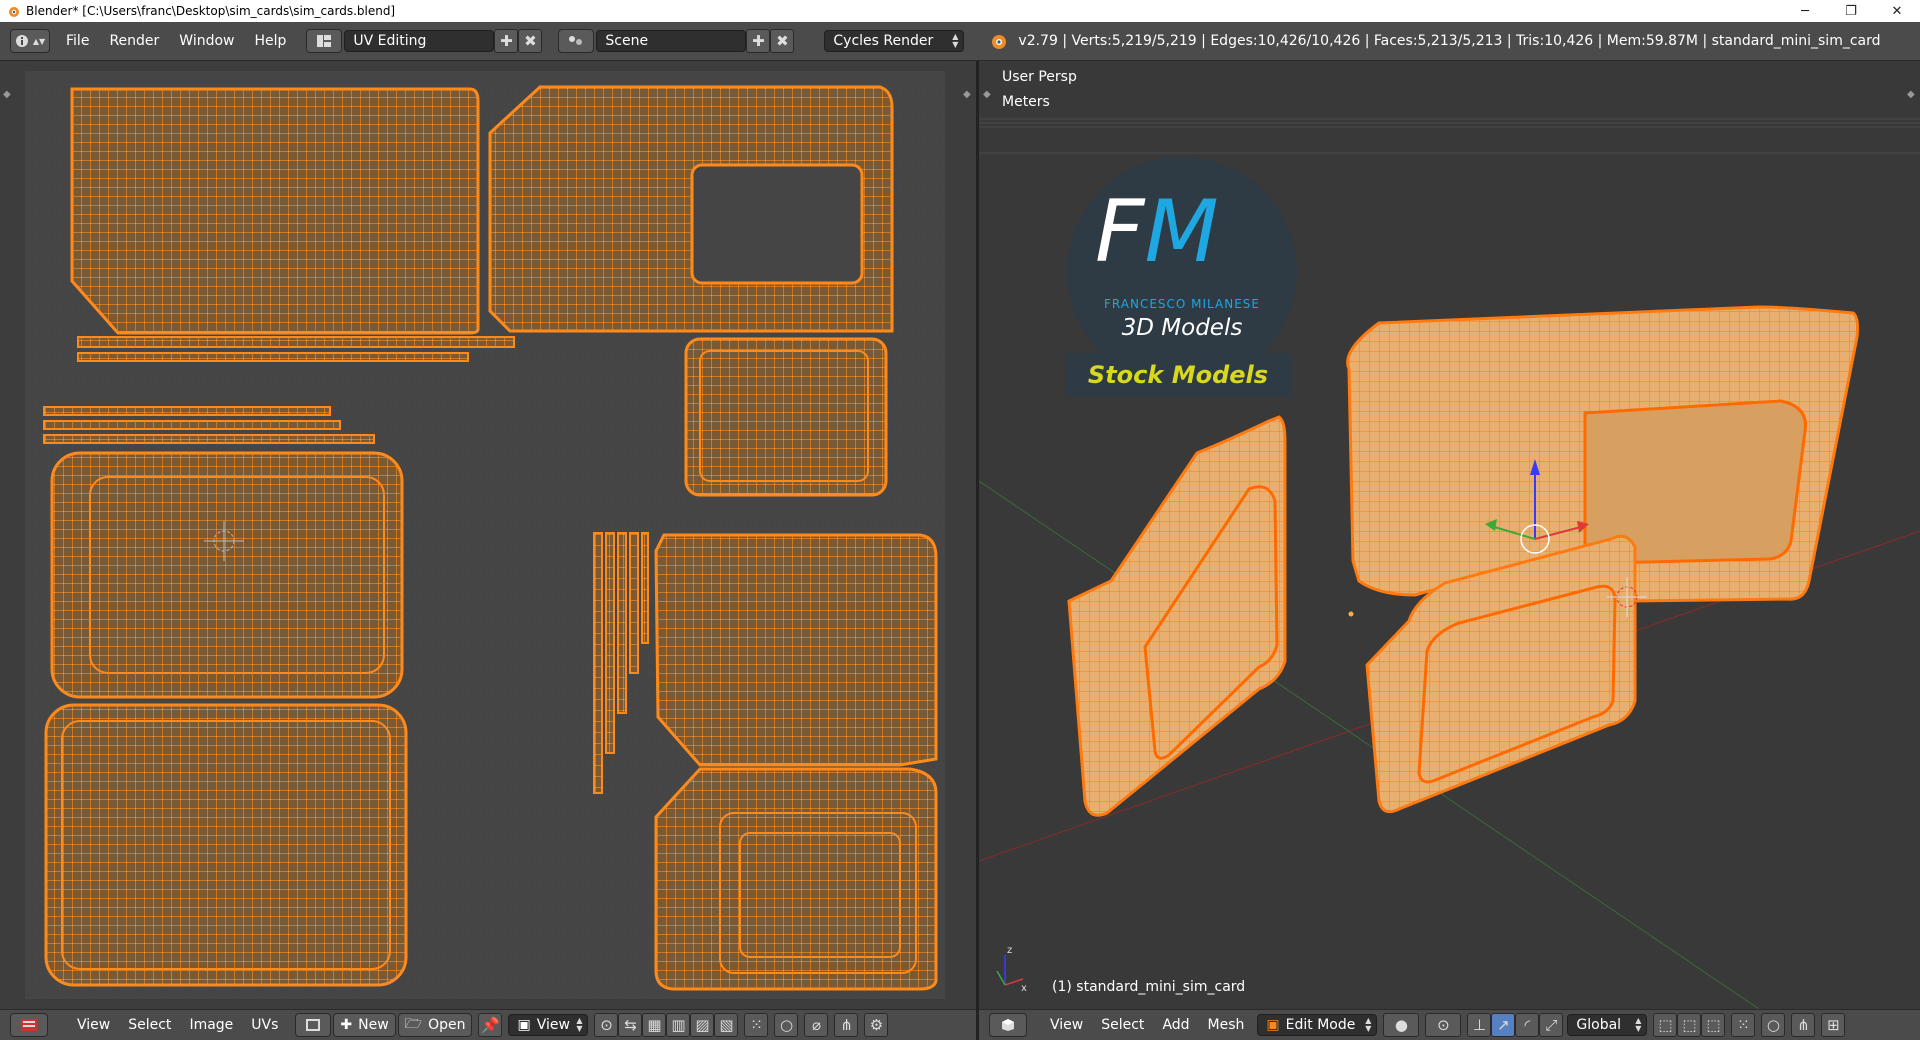 The height and width of the screenshot is (1040, 1920). I want to click on arrow-icon: ↗, so click(1503, 1025).